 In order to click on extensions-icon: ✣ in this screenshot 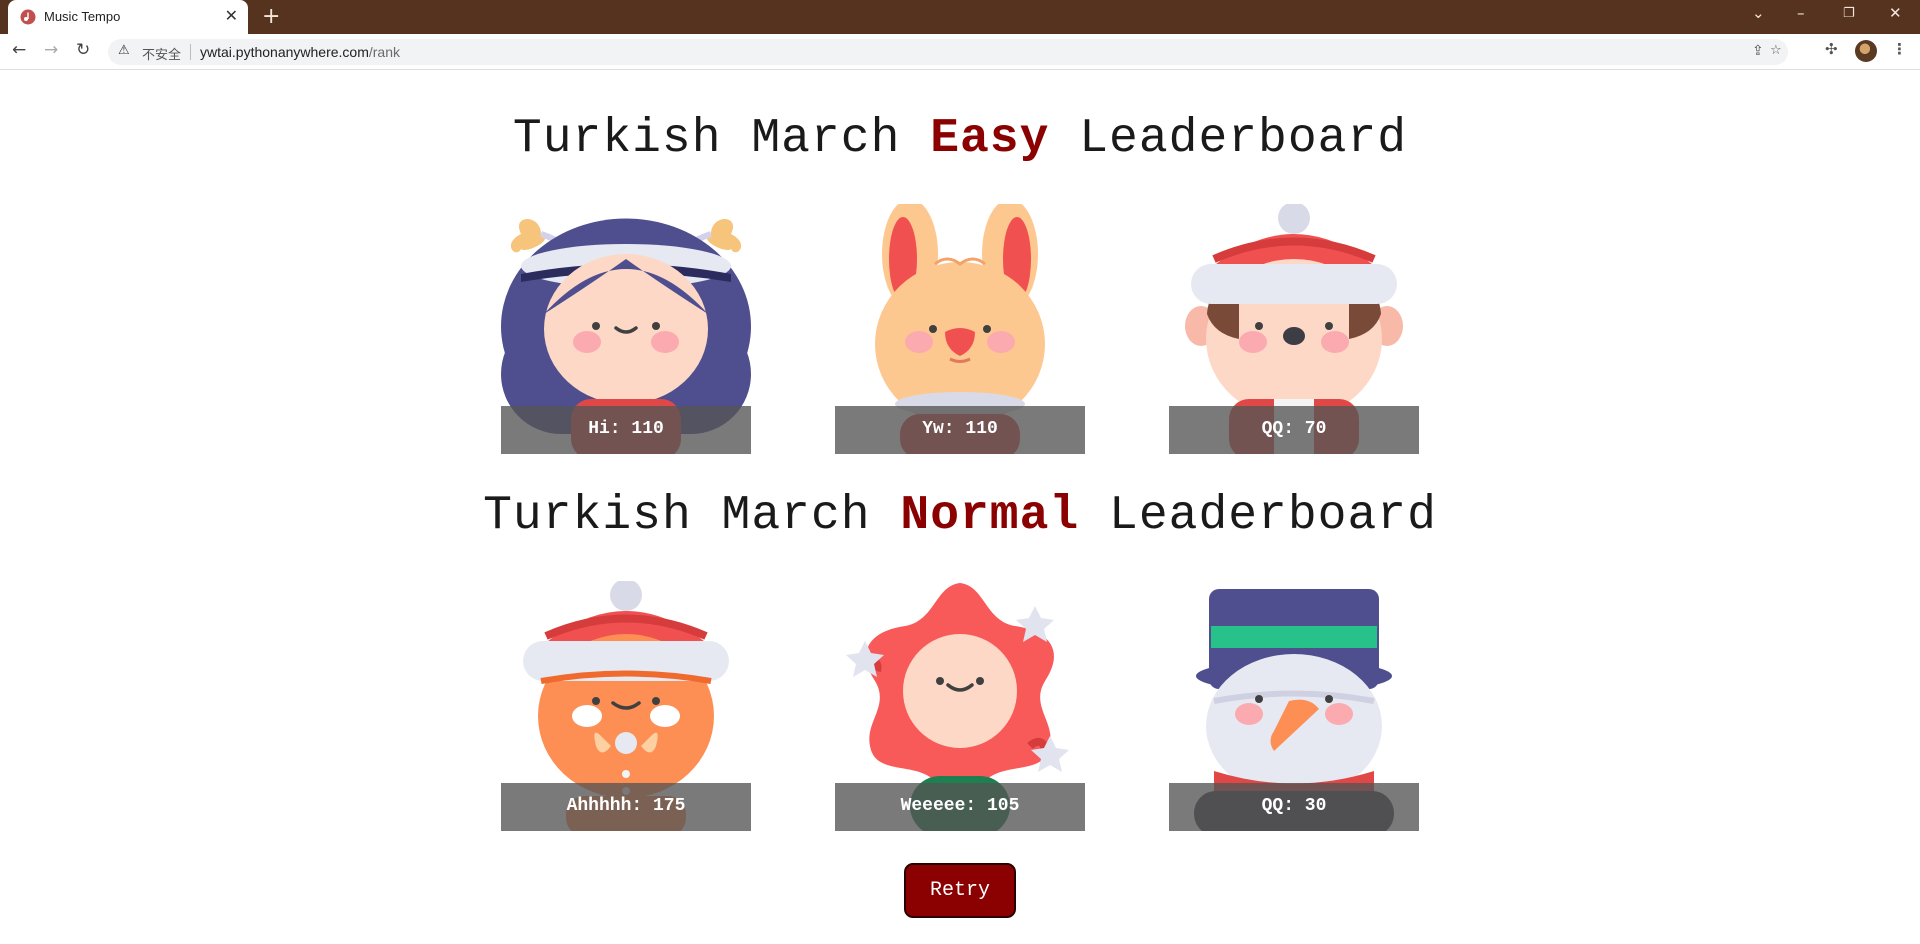, I will do `click(1831, 49)`.